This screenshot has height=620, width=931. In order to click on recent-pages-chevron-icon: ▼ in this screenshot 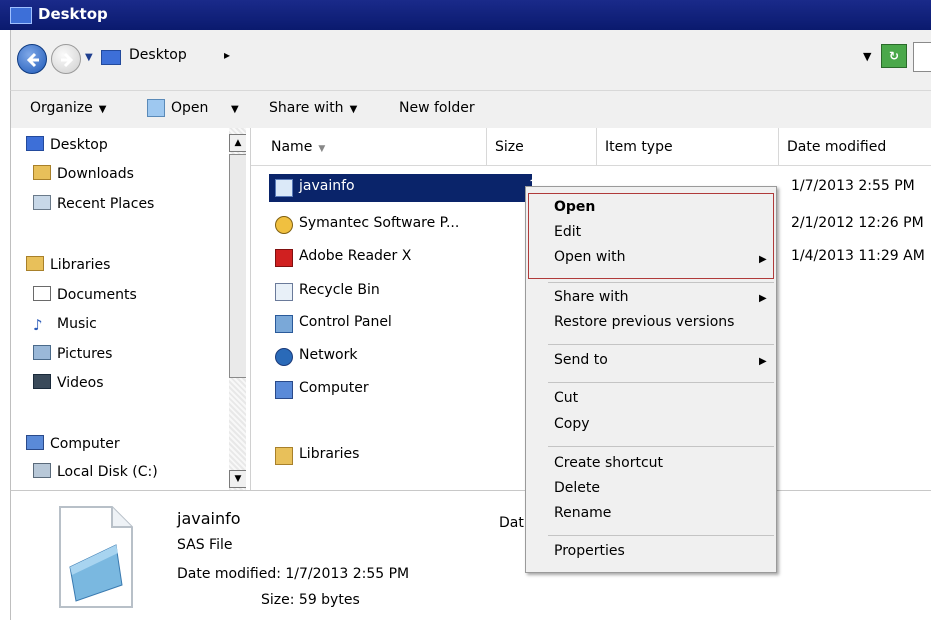, I will do `click(89, 57)`.